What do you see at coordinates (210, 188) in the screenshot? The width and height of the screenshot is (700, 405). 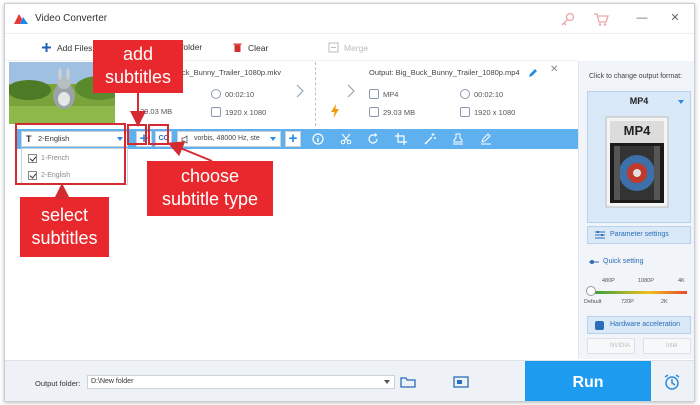 I see `choose-subtitle-type-callout: choose subtitle type` at bounding box center [210, 188].